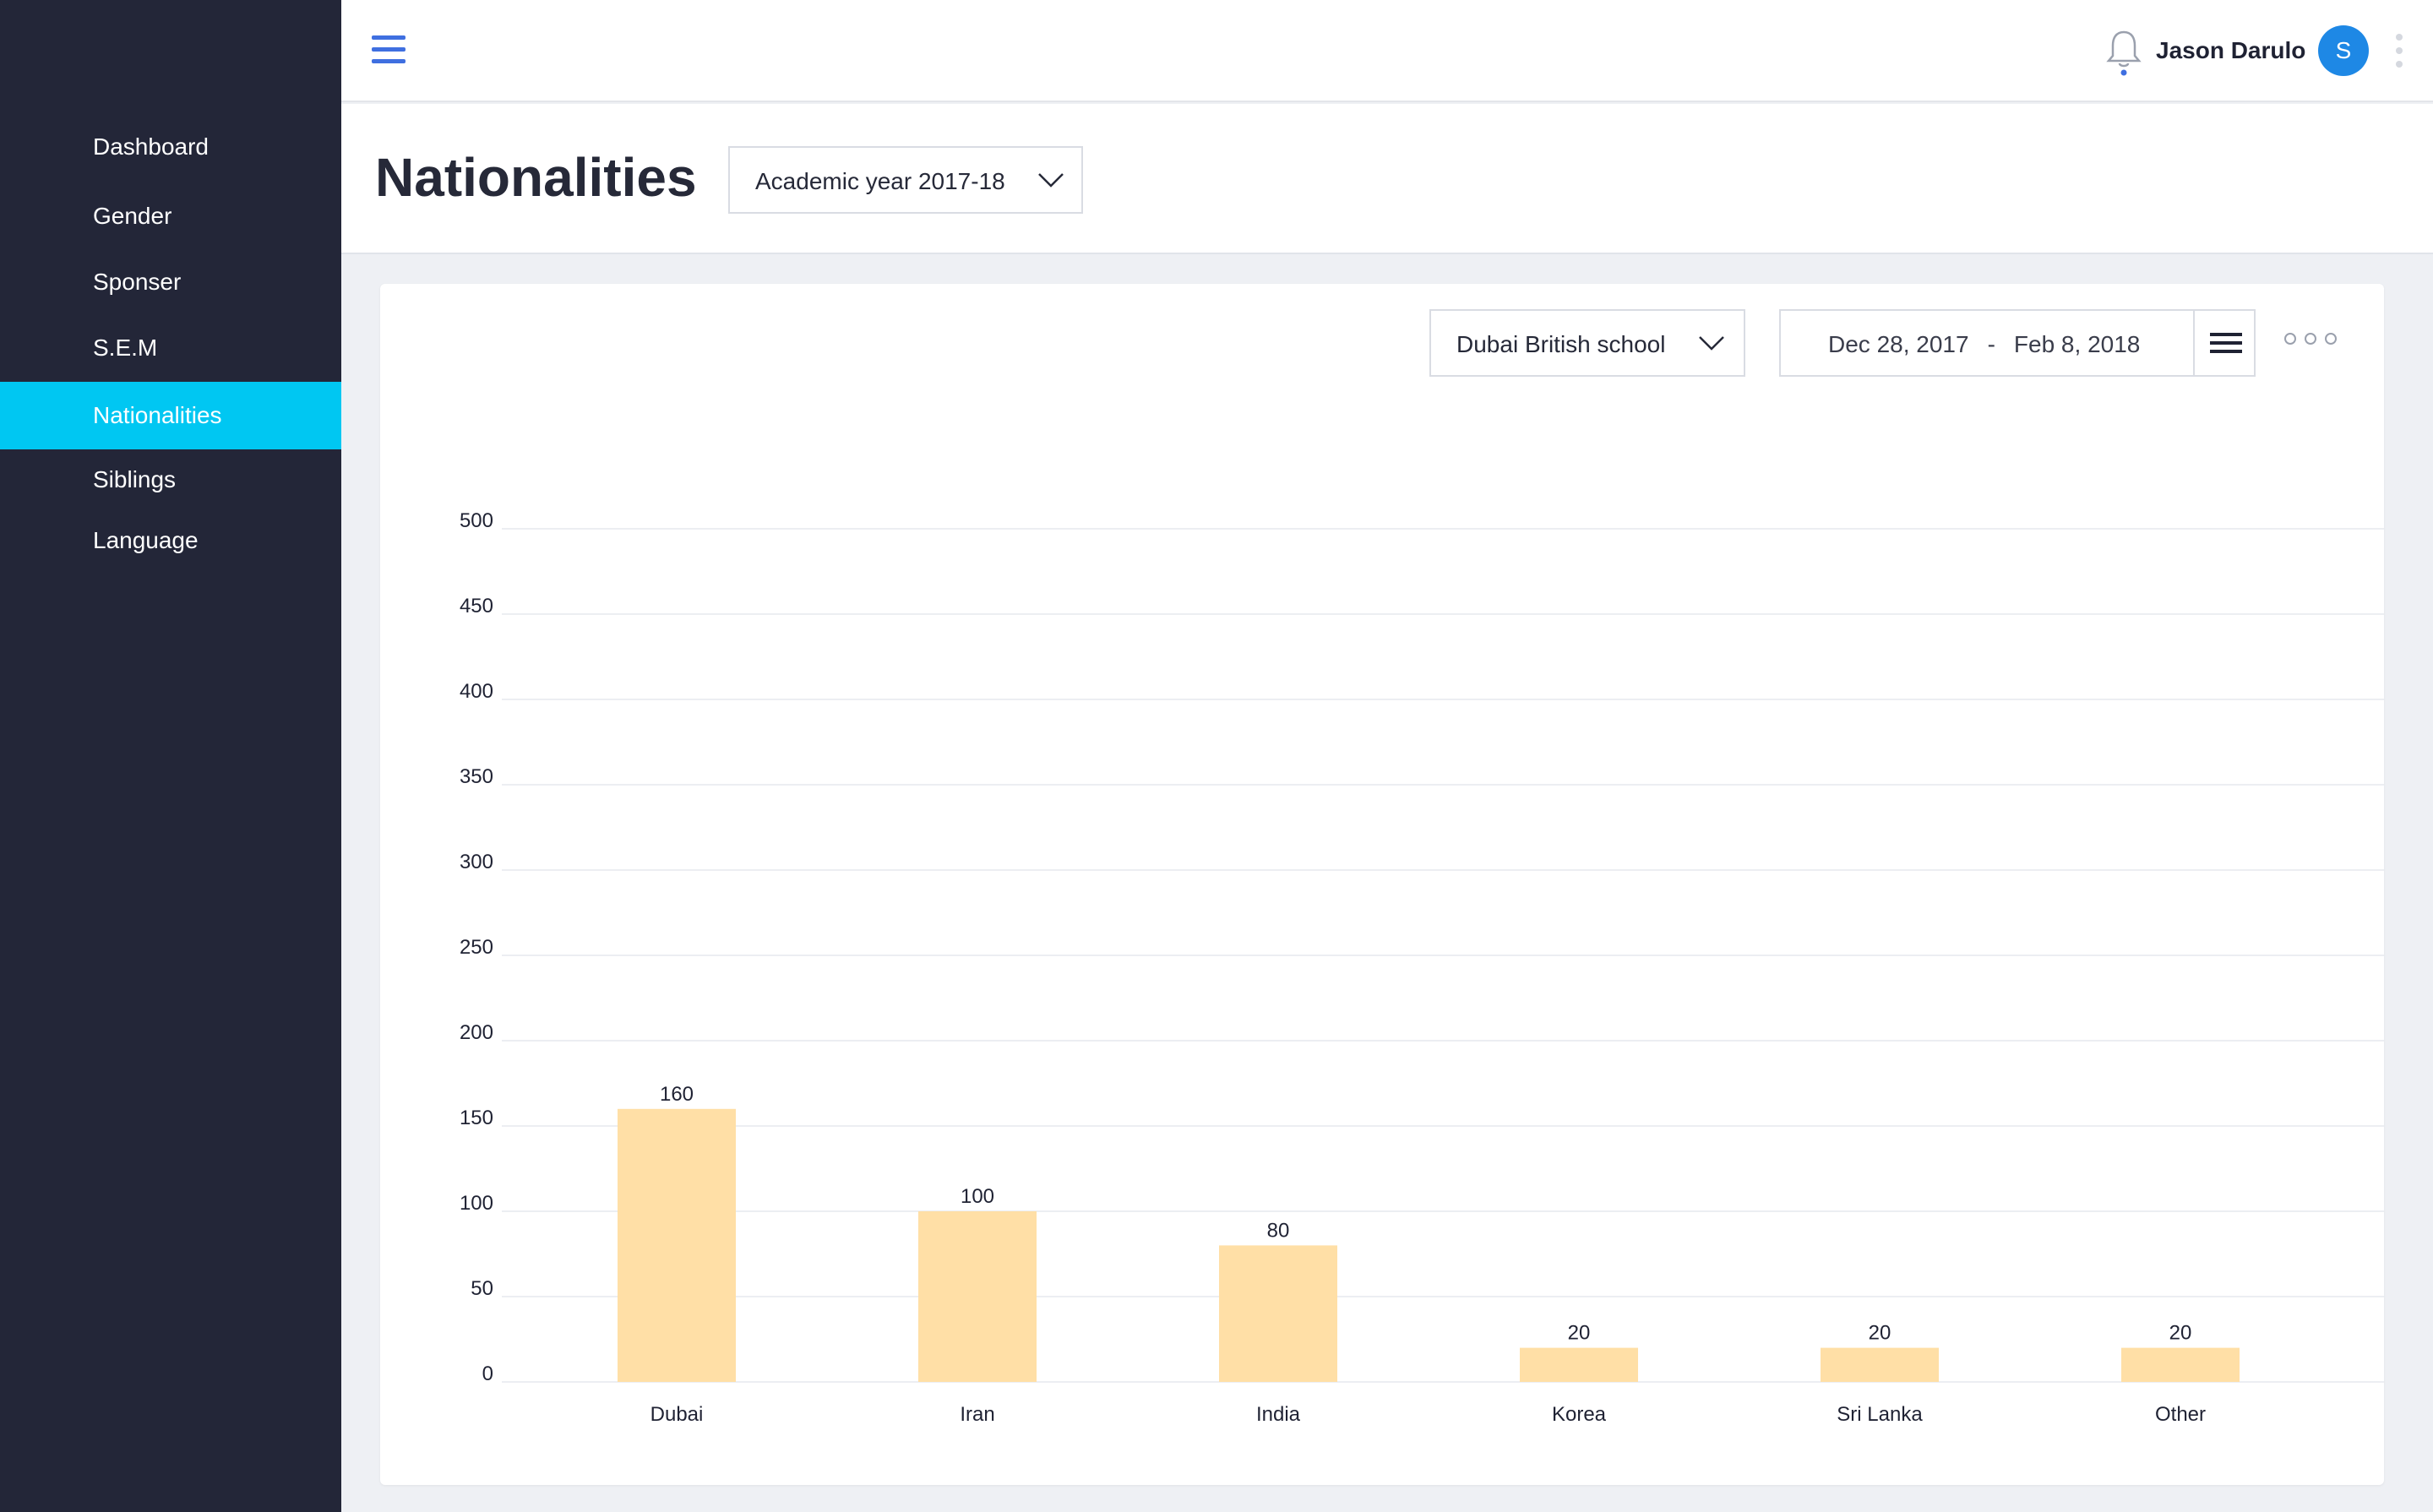 The width and height of the screenshot is (2433, 1512). Describe the element at coordinates (477, 1118) in the screenshot. I see `y-tick-label: 150` at that location.